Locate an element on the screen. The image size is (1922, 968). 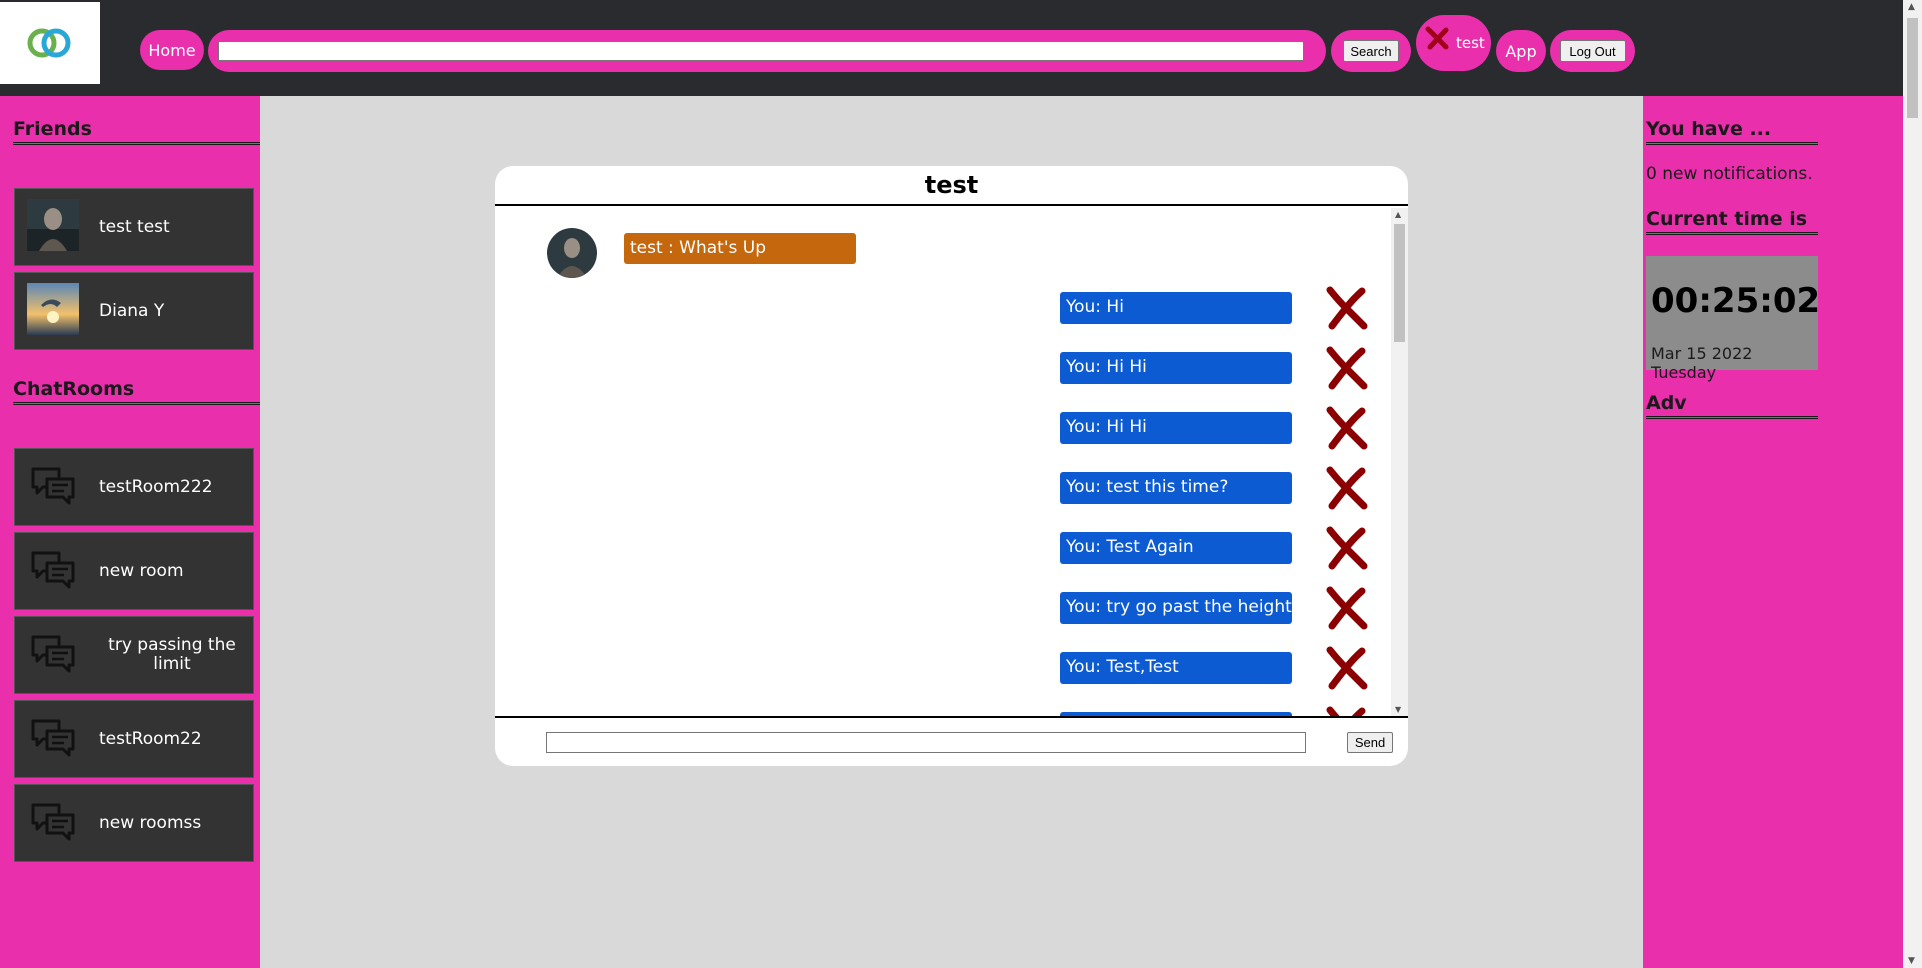
search-button: Search is located at coordinates (1371, 51).